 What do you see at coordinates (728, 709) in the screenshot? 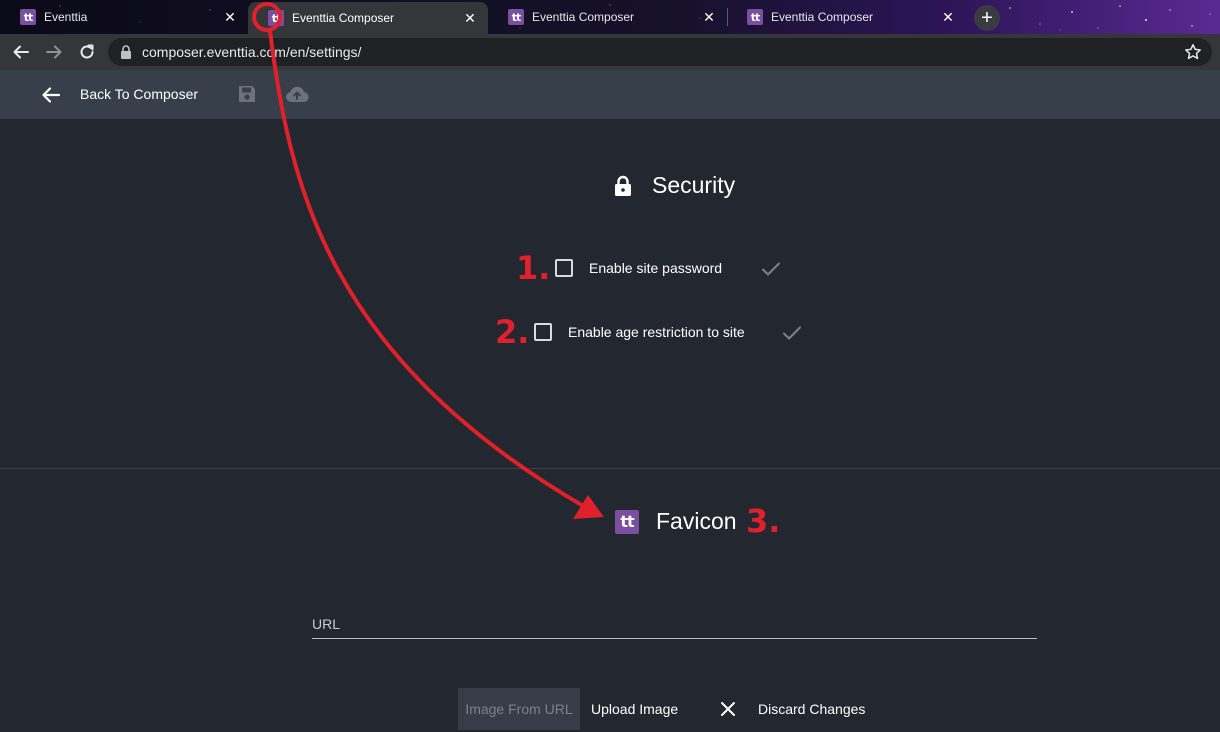
I see `close-icon` at bounding box center [728, 709].